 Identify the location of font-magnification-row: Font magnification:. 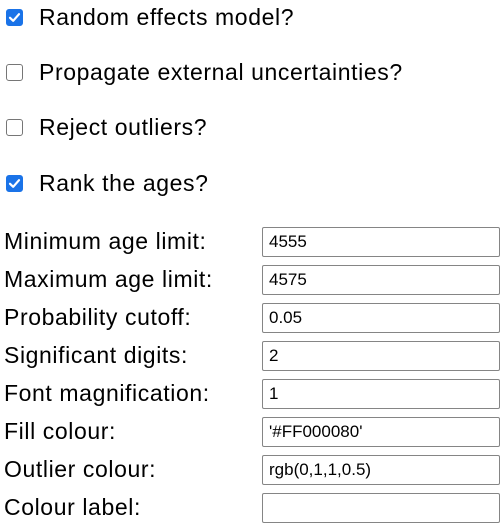
(252, 393).